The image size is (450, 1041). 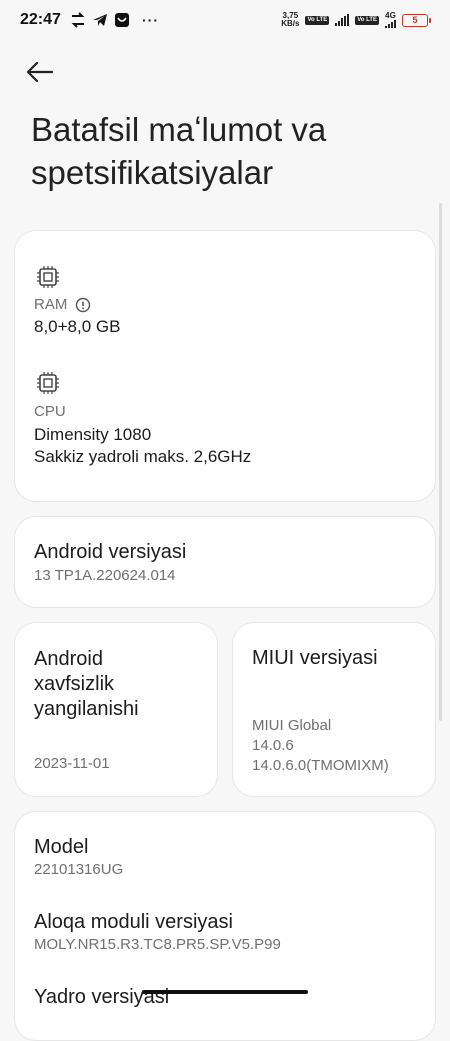 I want to click on ram-value: 8,0+8,0 GB, so click(x=77, y=326).